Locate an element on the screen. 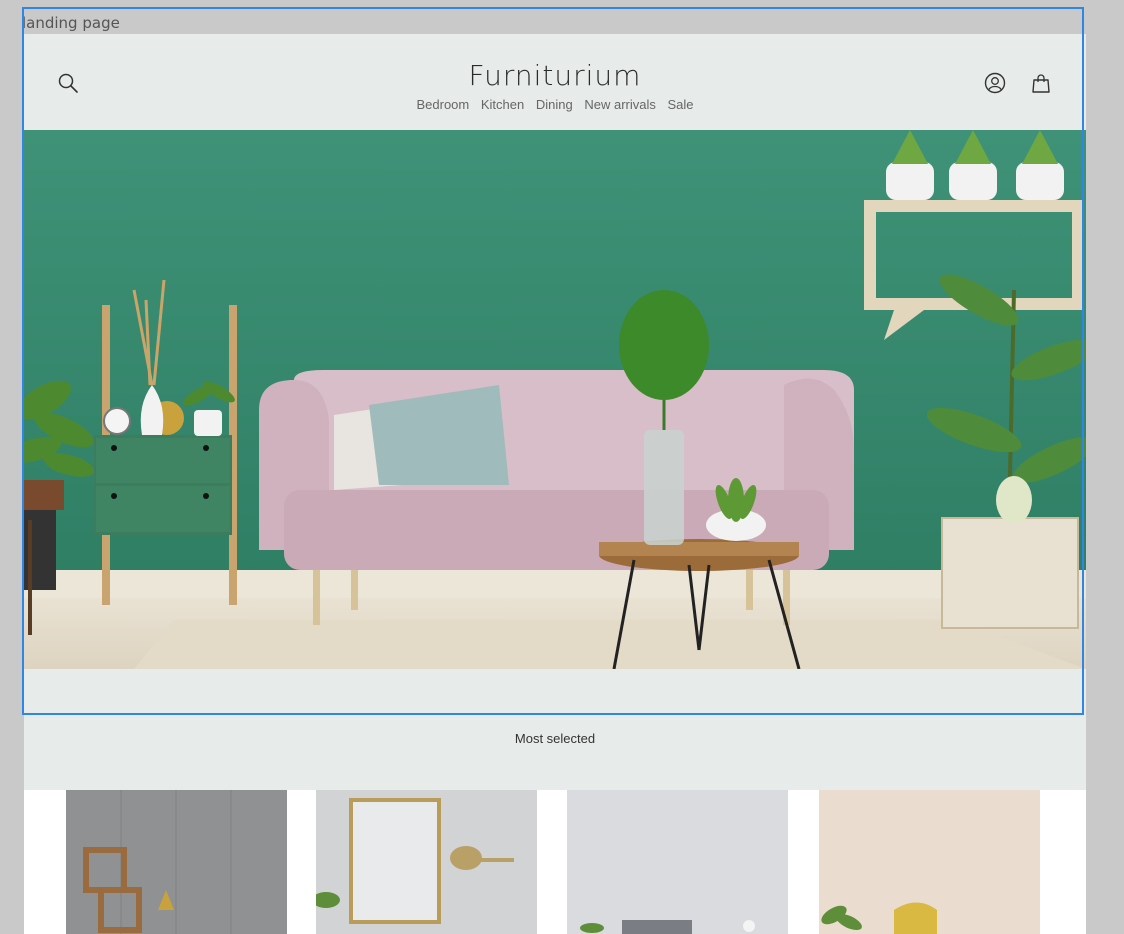 The image size is (1124, 934). product-grid is located at coordinates (555, 862).